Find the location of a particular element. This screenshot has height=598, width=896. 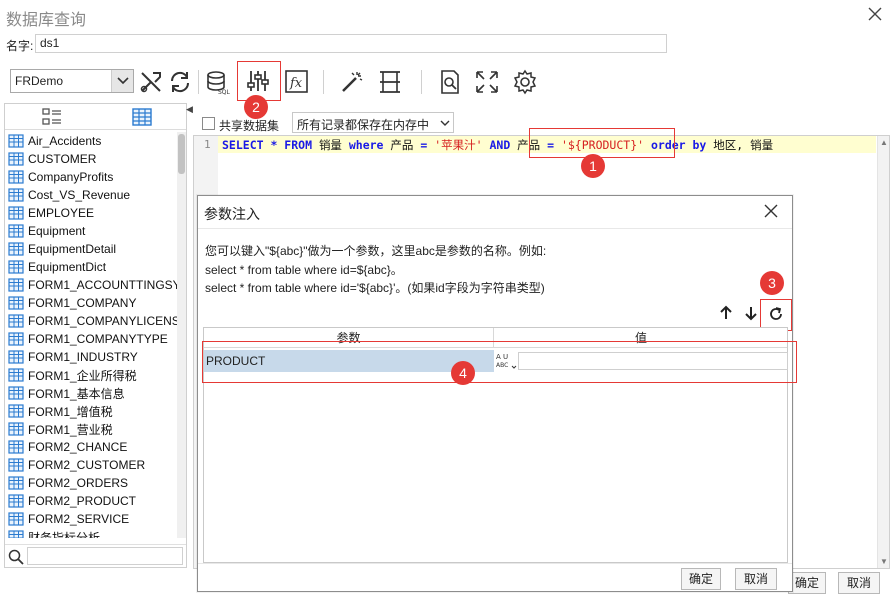

table-search-row is located at coordinates (95, 555).